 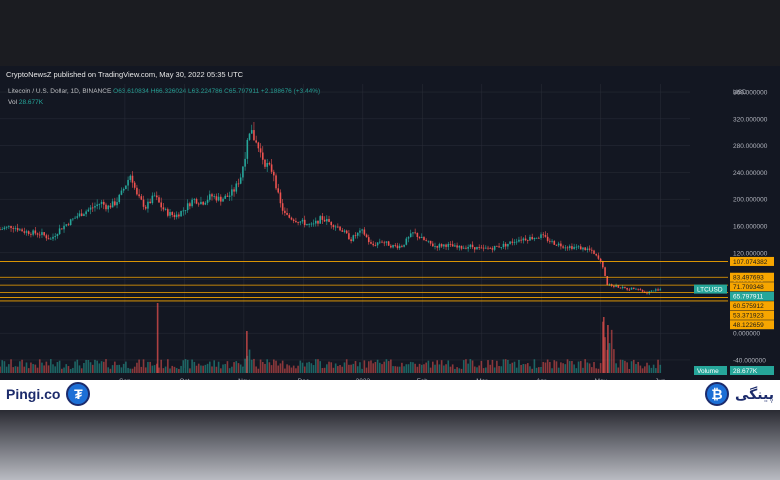 I want to click on brand-right: ₿ پینگی, so click(x=739, y=394).